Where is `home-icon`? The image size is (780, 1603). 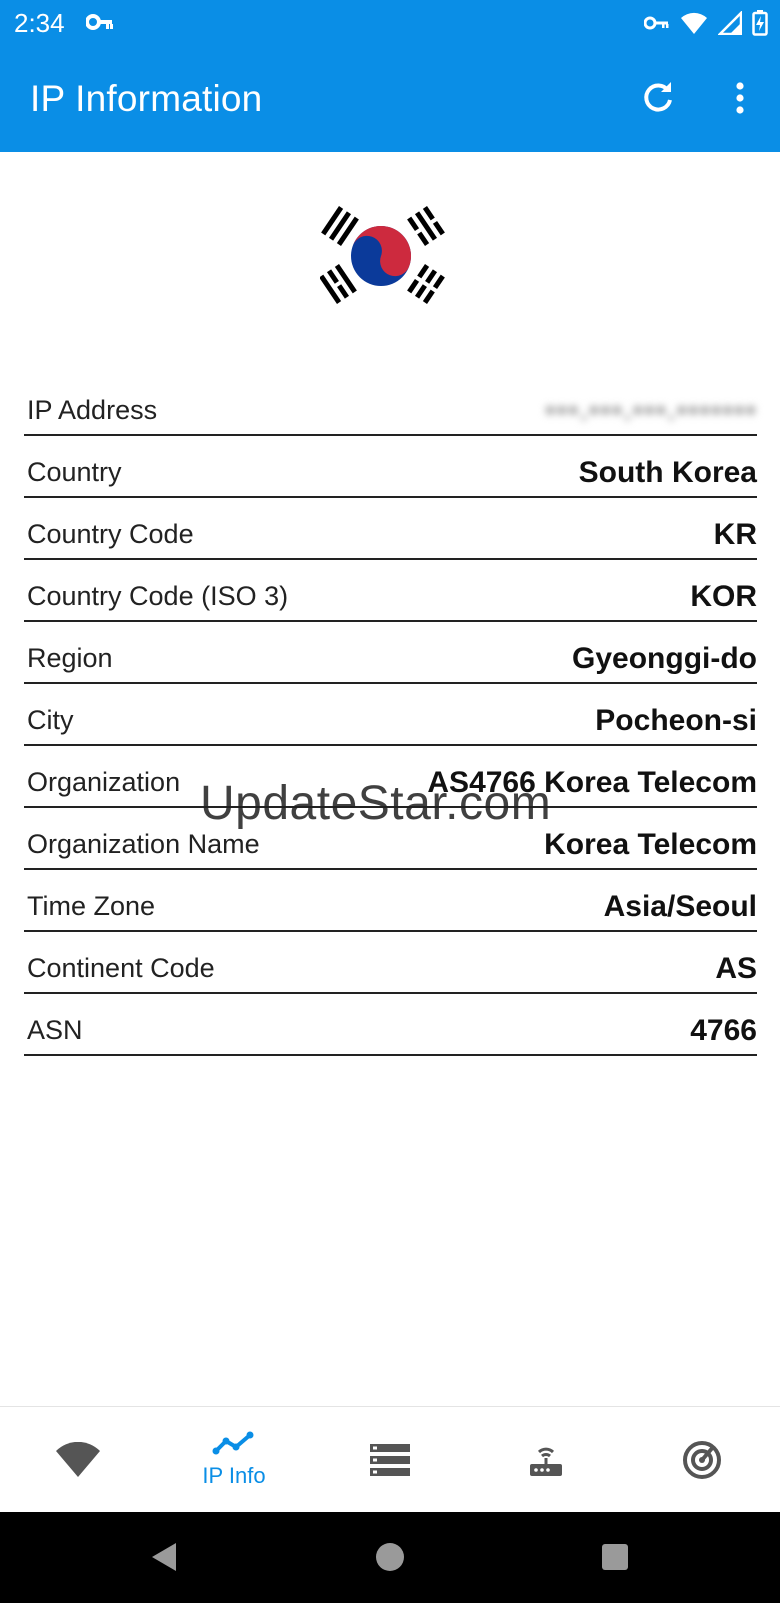 home-icon is located at coordinates (390, 1557).